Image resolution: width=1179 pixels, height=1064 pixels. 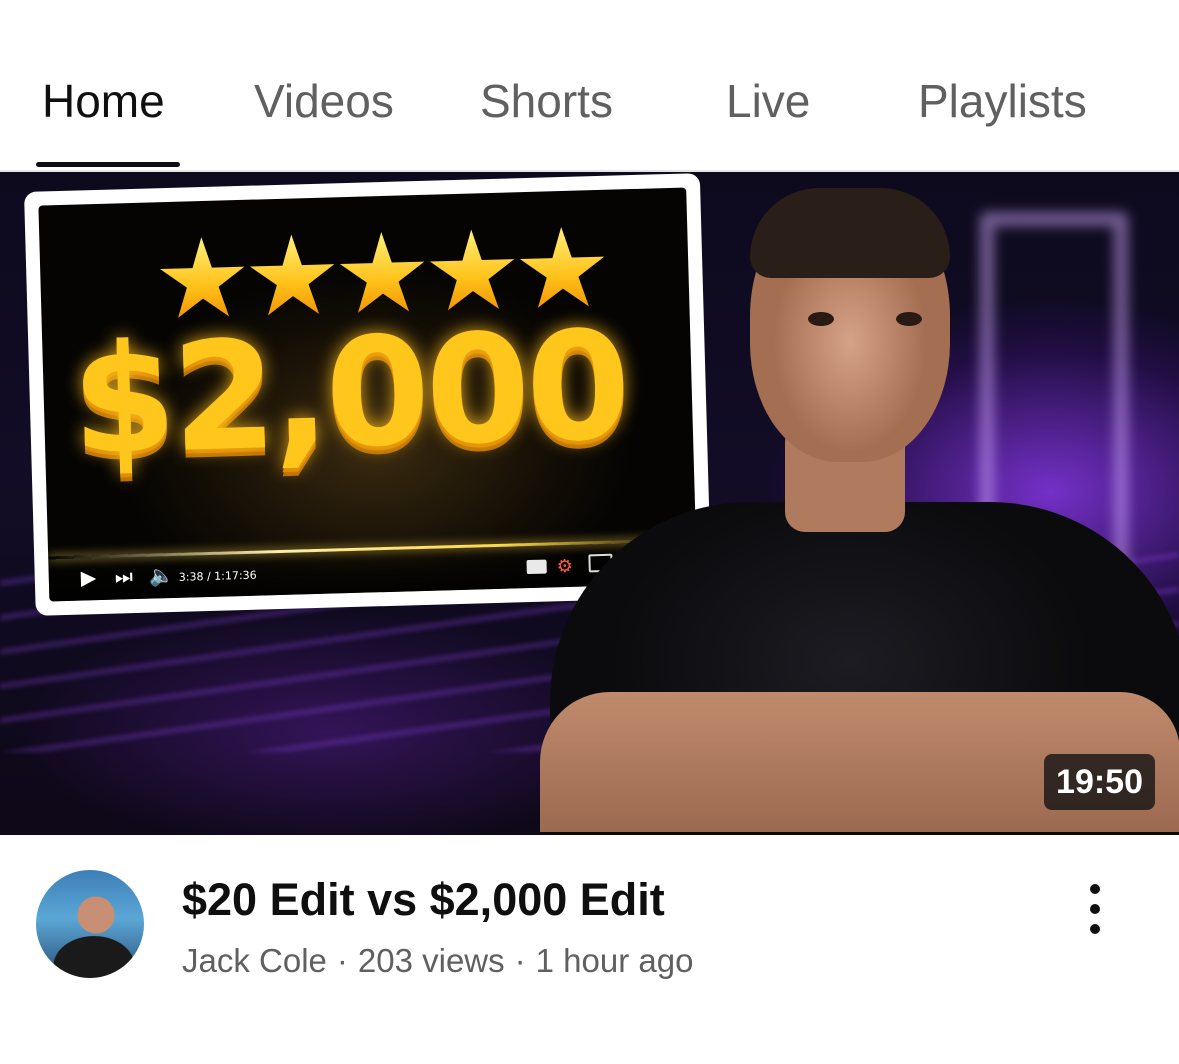 I want to click on more-vertical-icon, so click(x=1096, y=909).